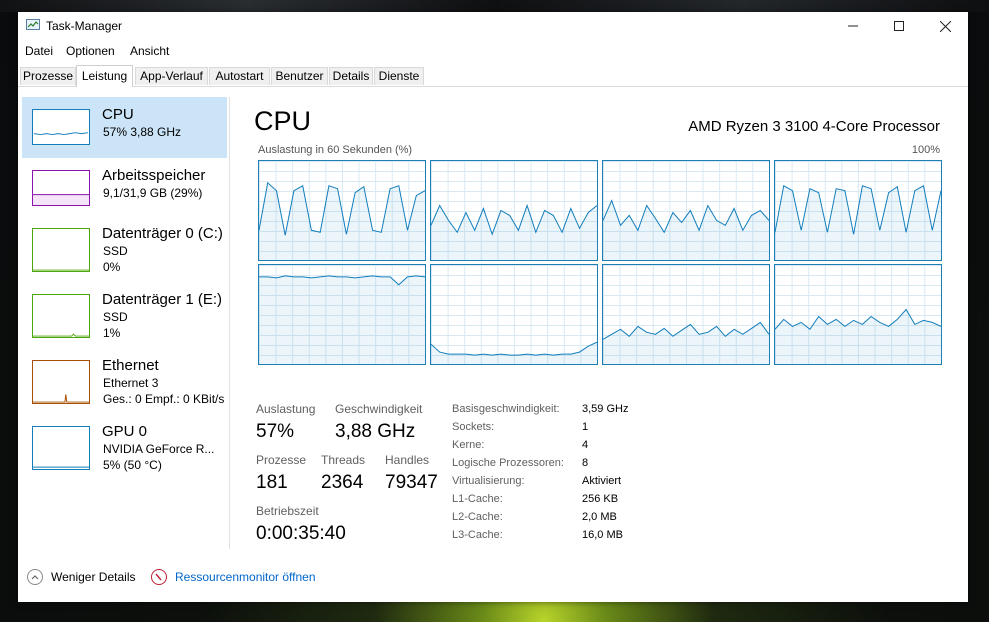 The width and height of the screenshot is (989, 622). Describe the element at coordinates (600, 499) in the screenshot. I see `l1-cache-value: 256 KB` at that location.